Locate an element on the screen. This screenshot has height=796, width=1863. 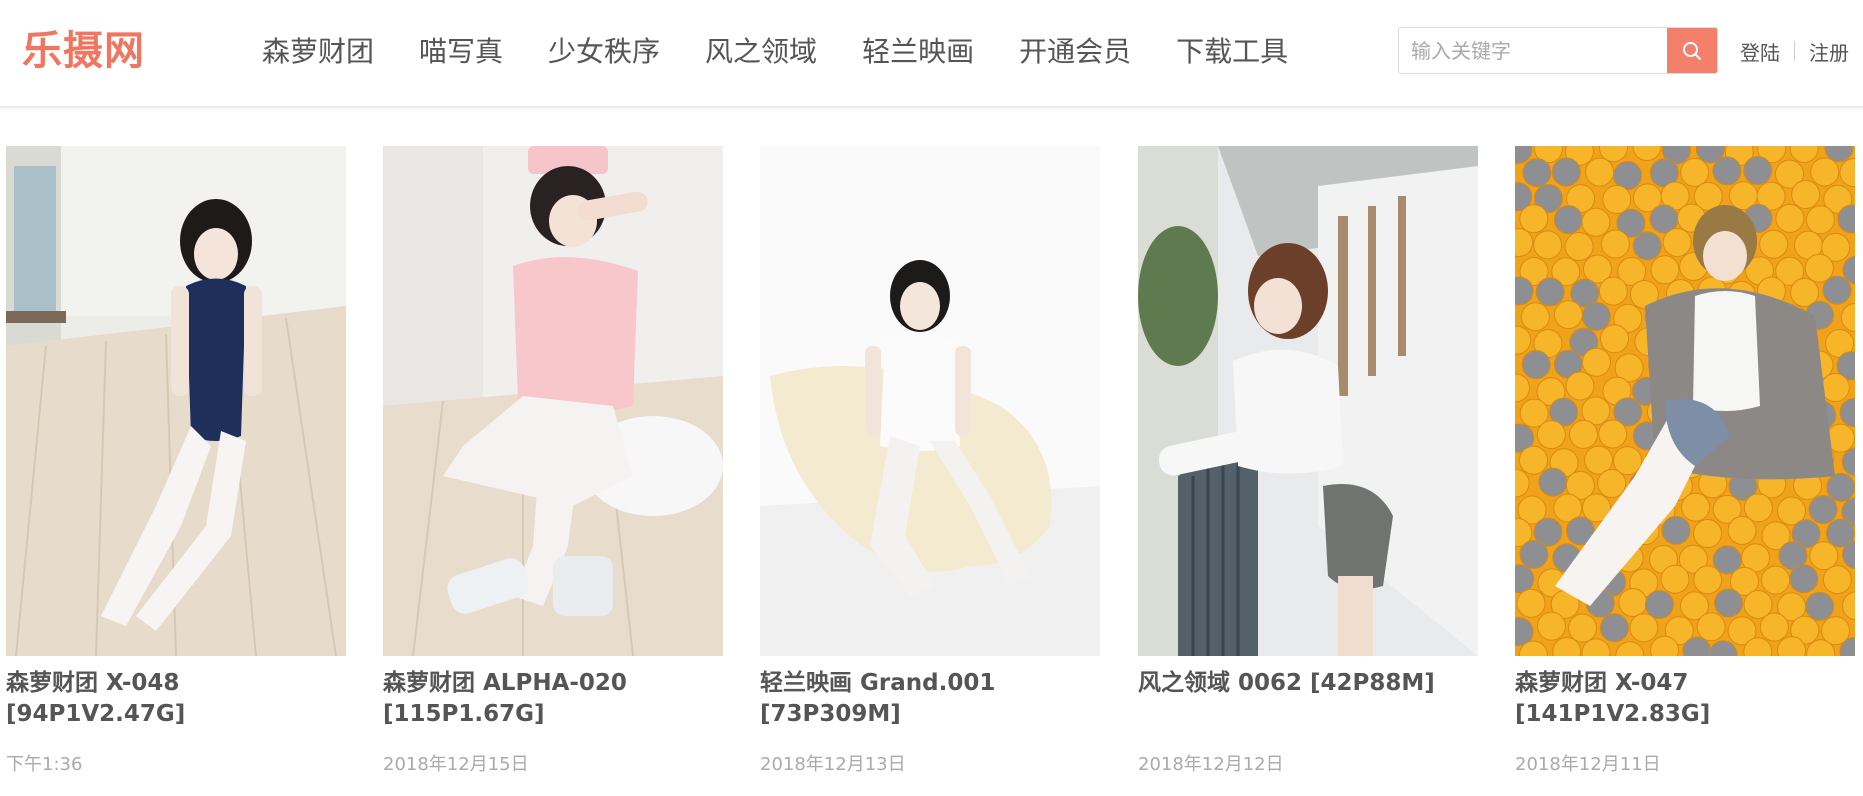
post-card: 森萝财团 ALPHA-020 [115P1.67G] 2018年12月15日 is located at coordinates (553, 466).